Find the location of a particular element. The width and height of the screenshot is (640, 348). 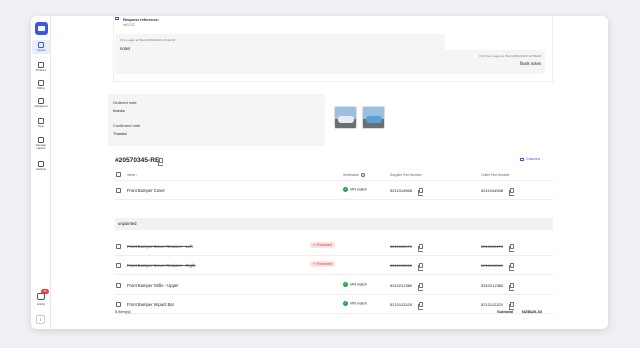

note-text: finals notes is located at coordinates (530, 63).